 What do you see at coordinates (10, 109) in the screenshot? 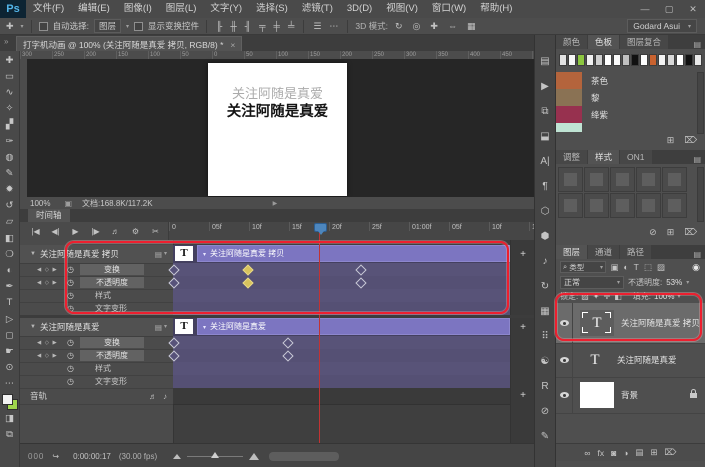
I see `quick-selection-tool-icon: ✧` at bounding box center [10, 109].